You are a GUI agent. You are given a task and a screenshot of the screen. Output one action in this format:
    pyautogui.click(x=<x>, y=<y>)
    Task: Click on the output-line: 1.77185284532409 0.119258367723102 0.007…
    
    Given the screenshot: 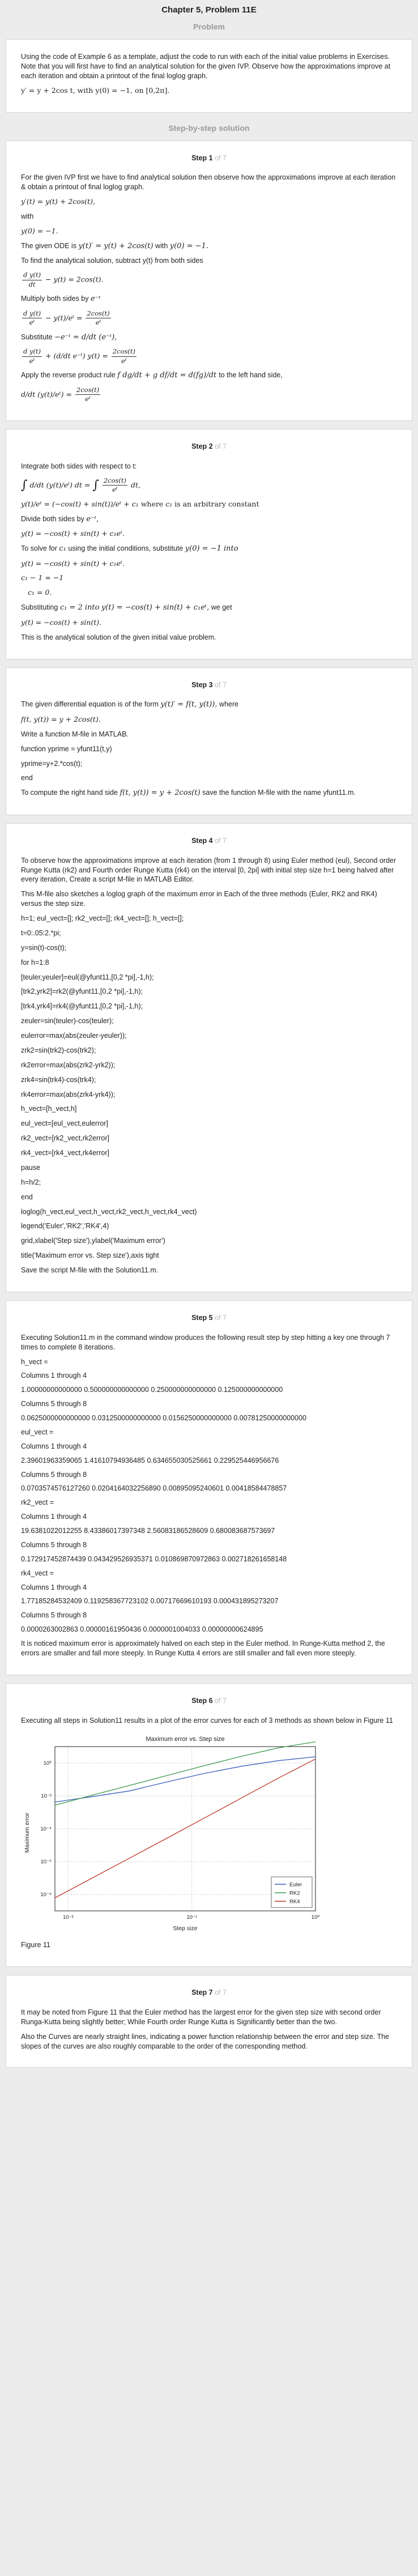 What is the action you would take?
    pyautogui.click(x=150, y=1601)
    